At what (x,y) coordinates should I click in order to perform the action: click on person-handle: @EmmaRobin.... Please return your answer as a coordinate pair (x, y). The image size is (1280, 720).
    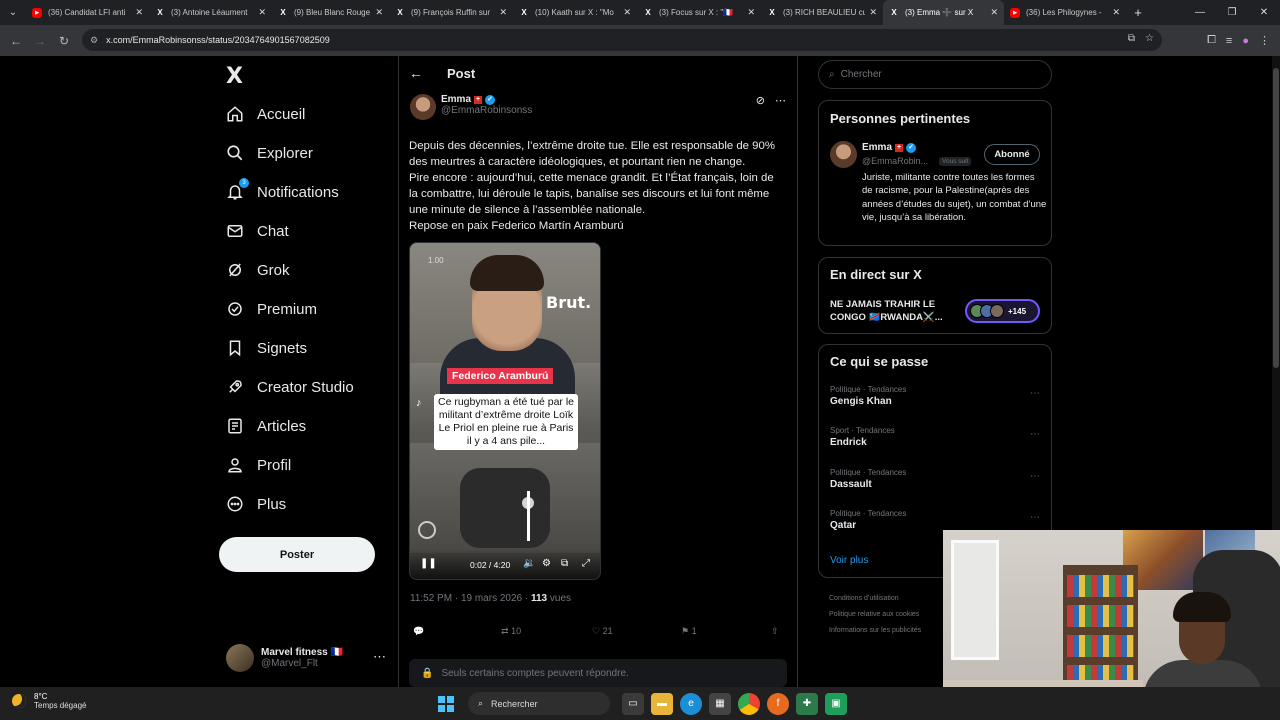
    Looking at the image, I should click on (895, 161).